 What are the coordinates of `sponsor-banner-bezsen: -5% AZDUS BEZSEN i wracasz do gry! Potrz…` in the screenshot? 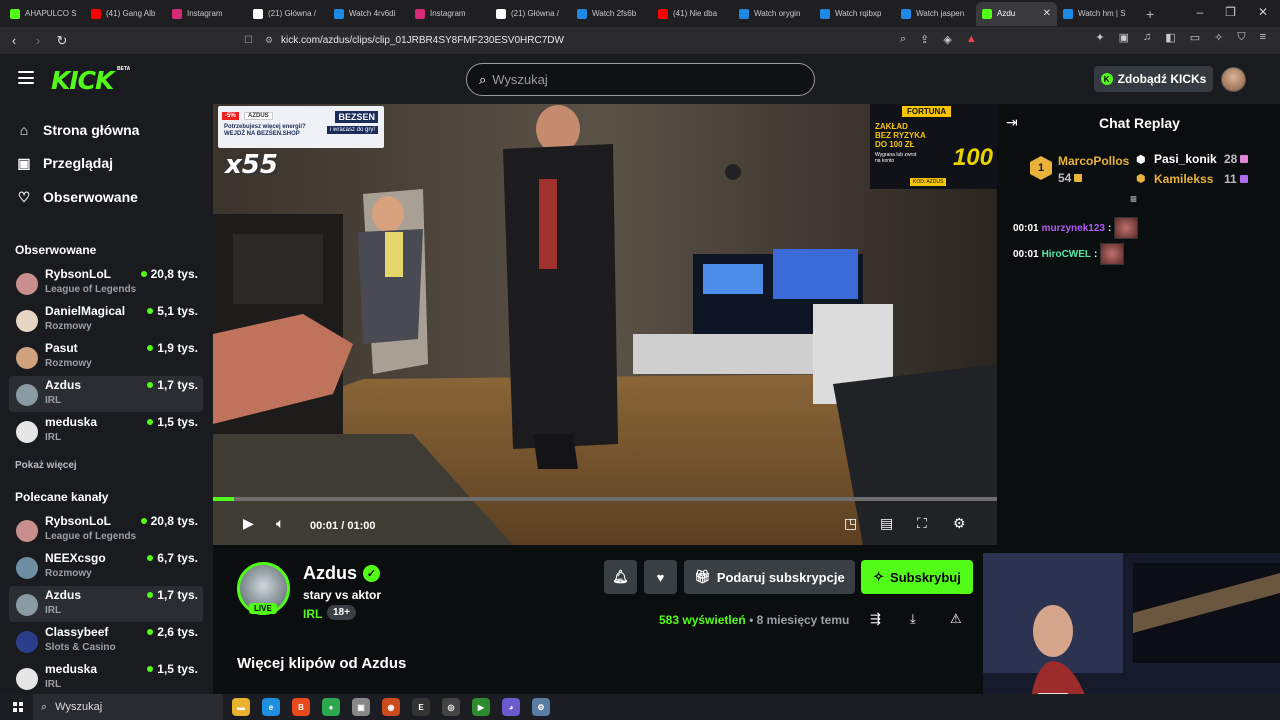 It's located at (301, 127).